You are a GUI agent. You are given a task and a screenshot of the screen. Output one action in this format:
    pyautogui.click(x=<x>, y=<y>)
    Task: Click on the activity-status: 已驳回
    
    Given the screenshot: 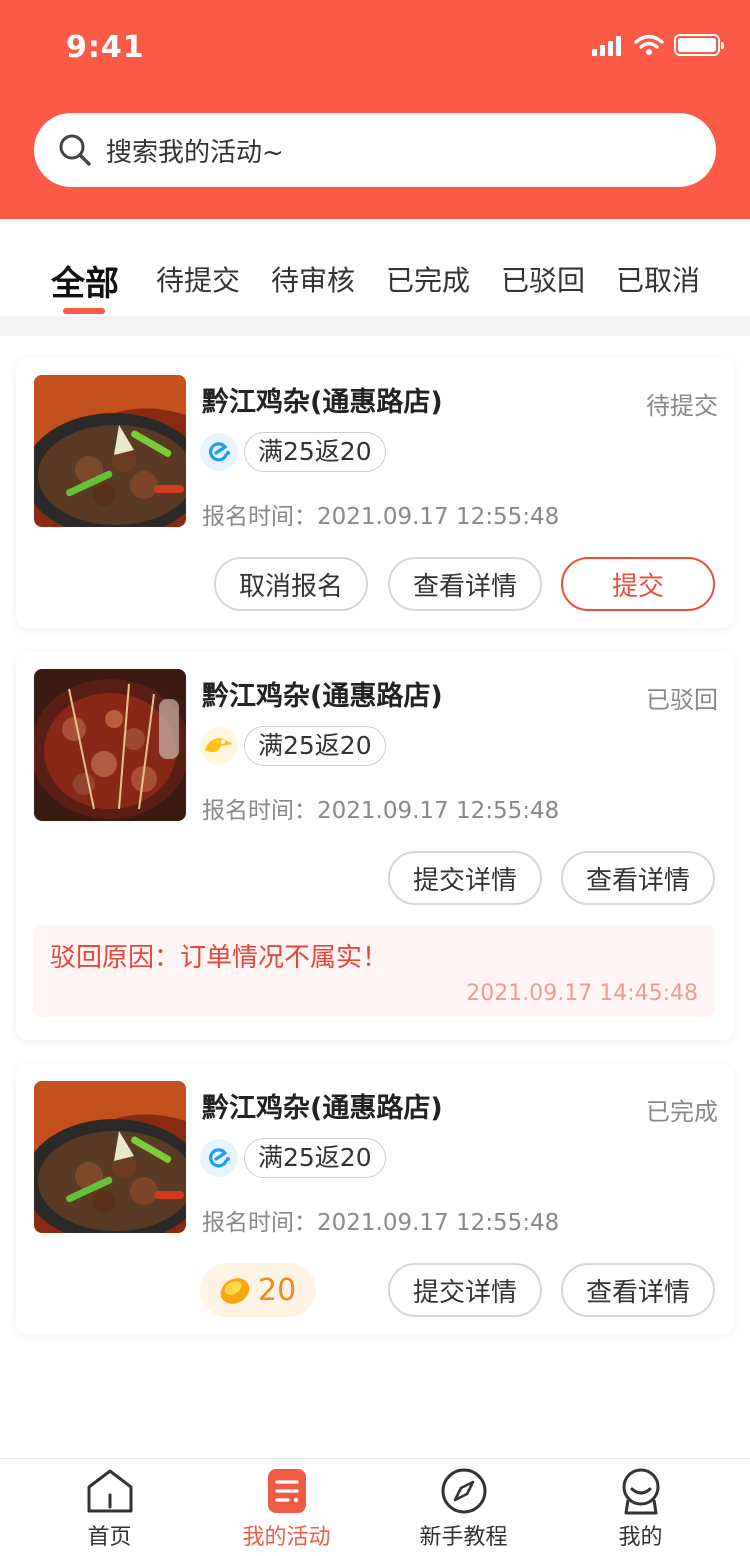 What is the action you would take?
    pyautogui.click(x=682, y=700)
    